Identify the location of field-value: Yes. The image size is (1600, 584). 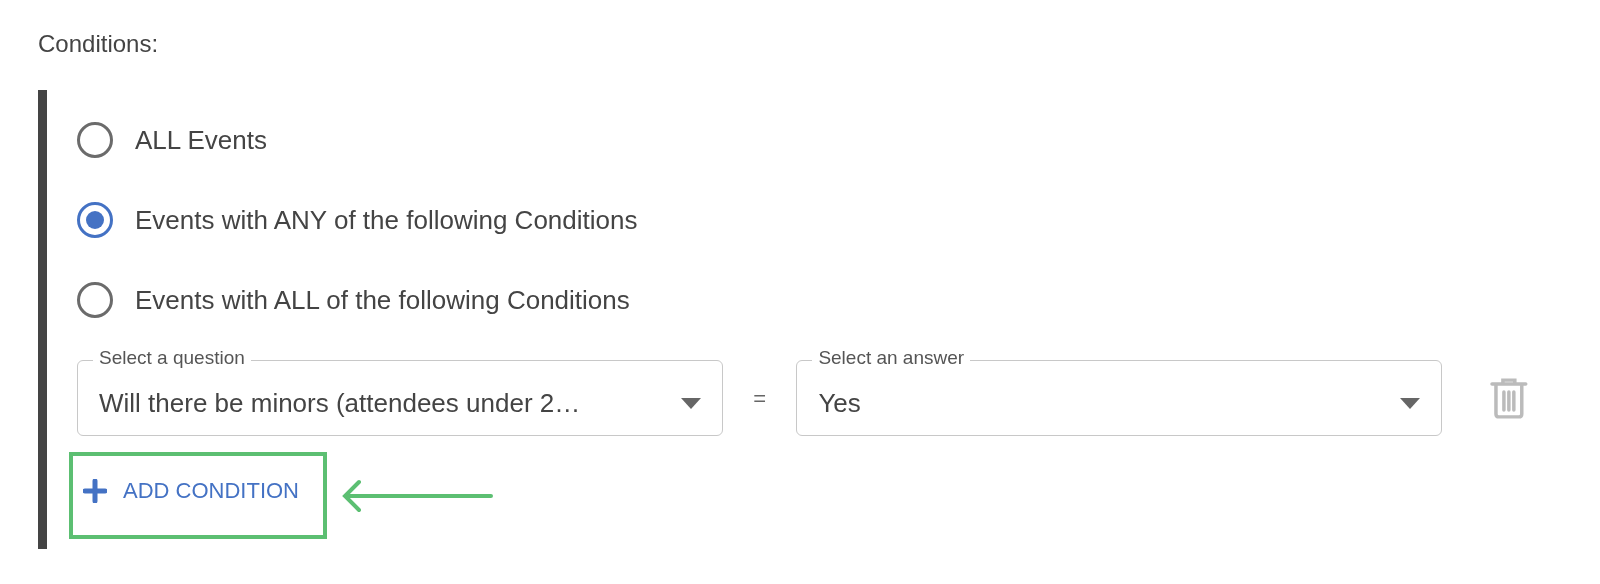
(840, 403).